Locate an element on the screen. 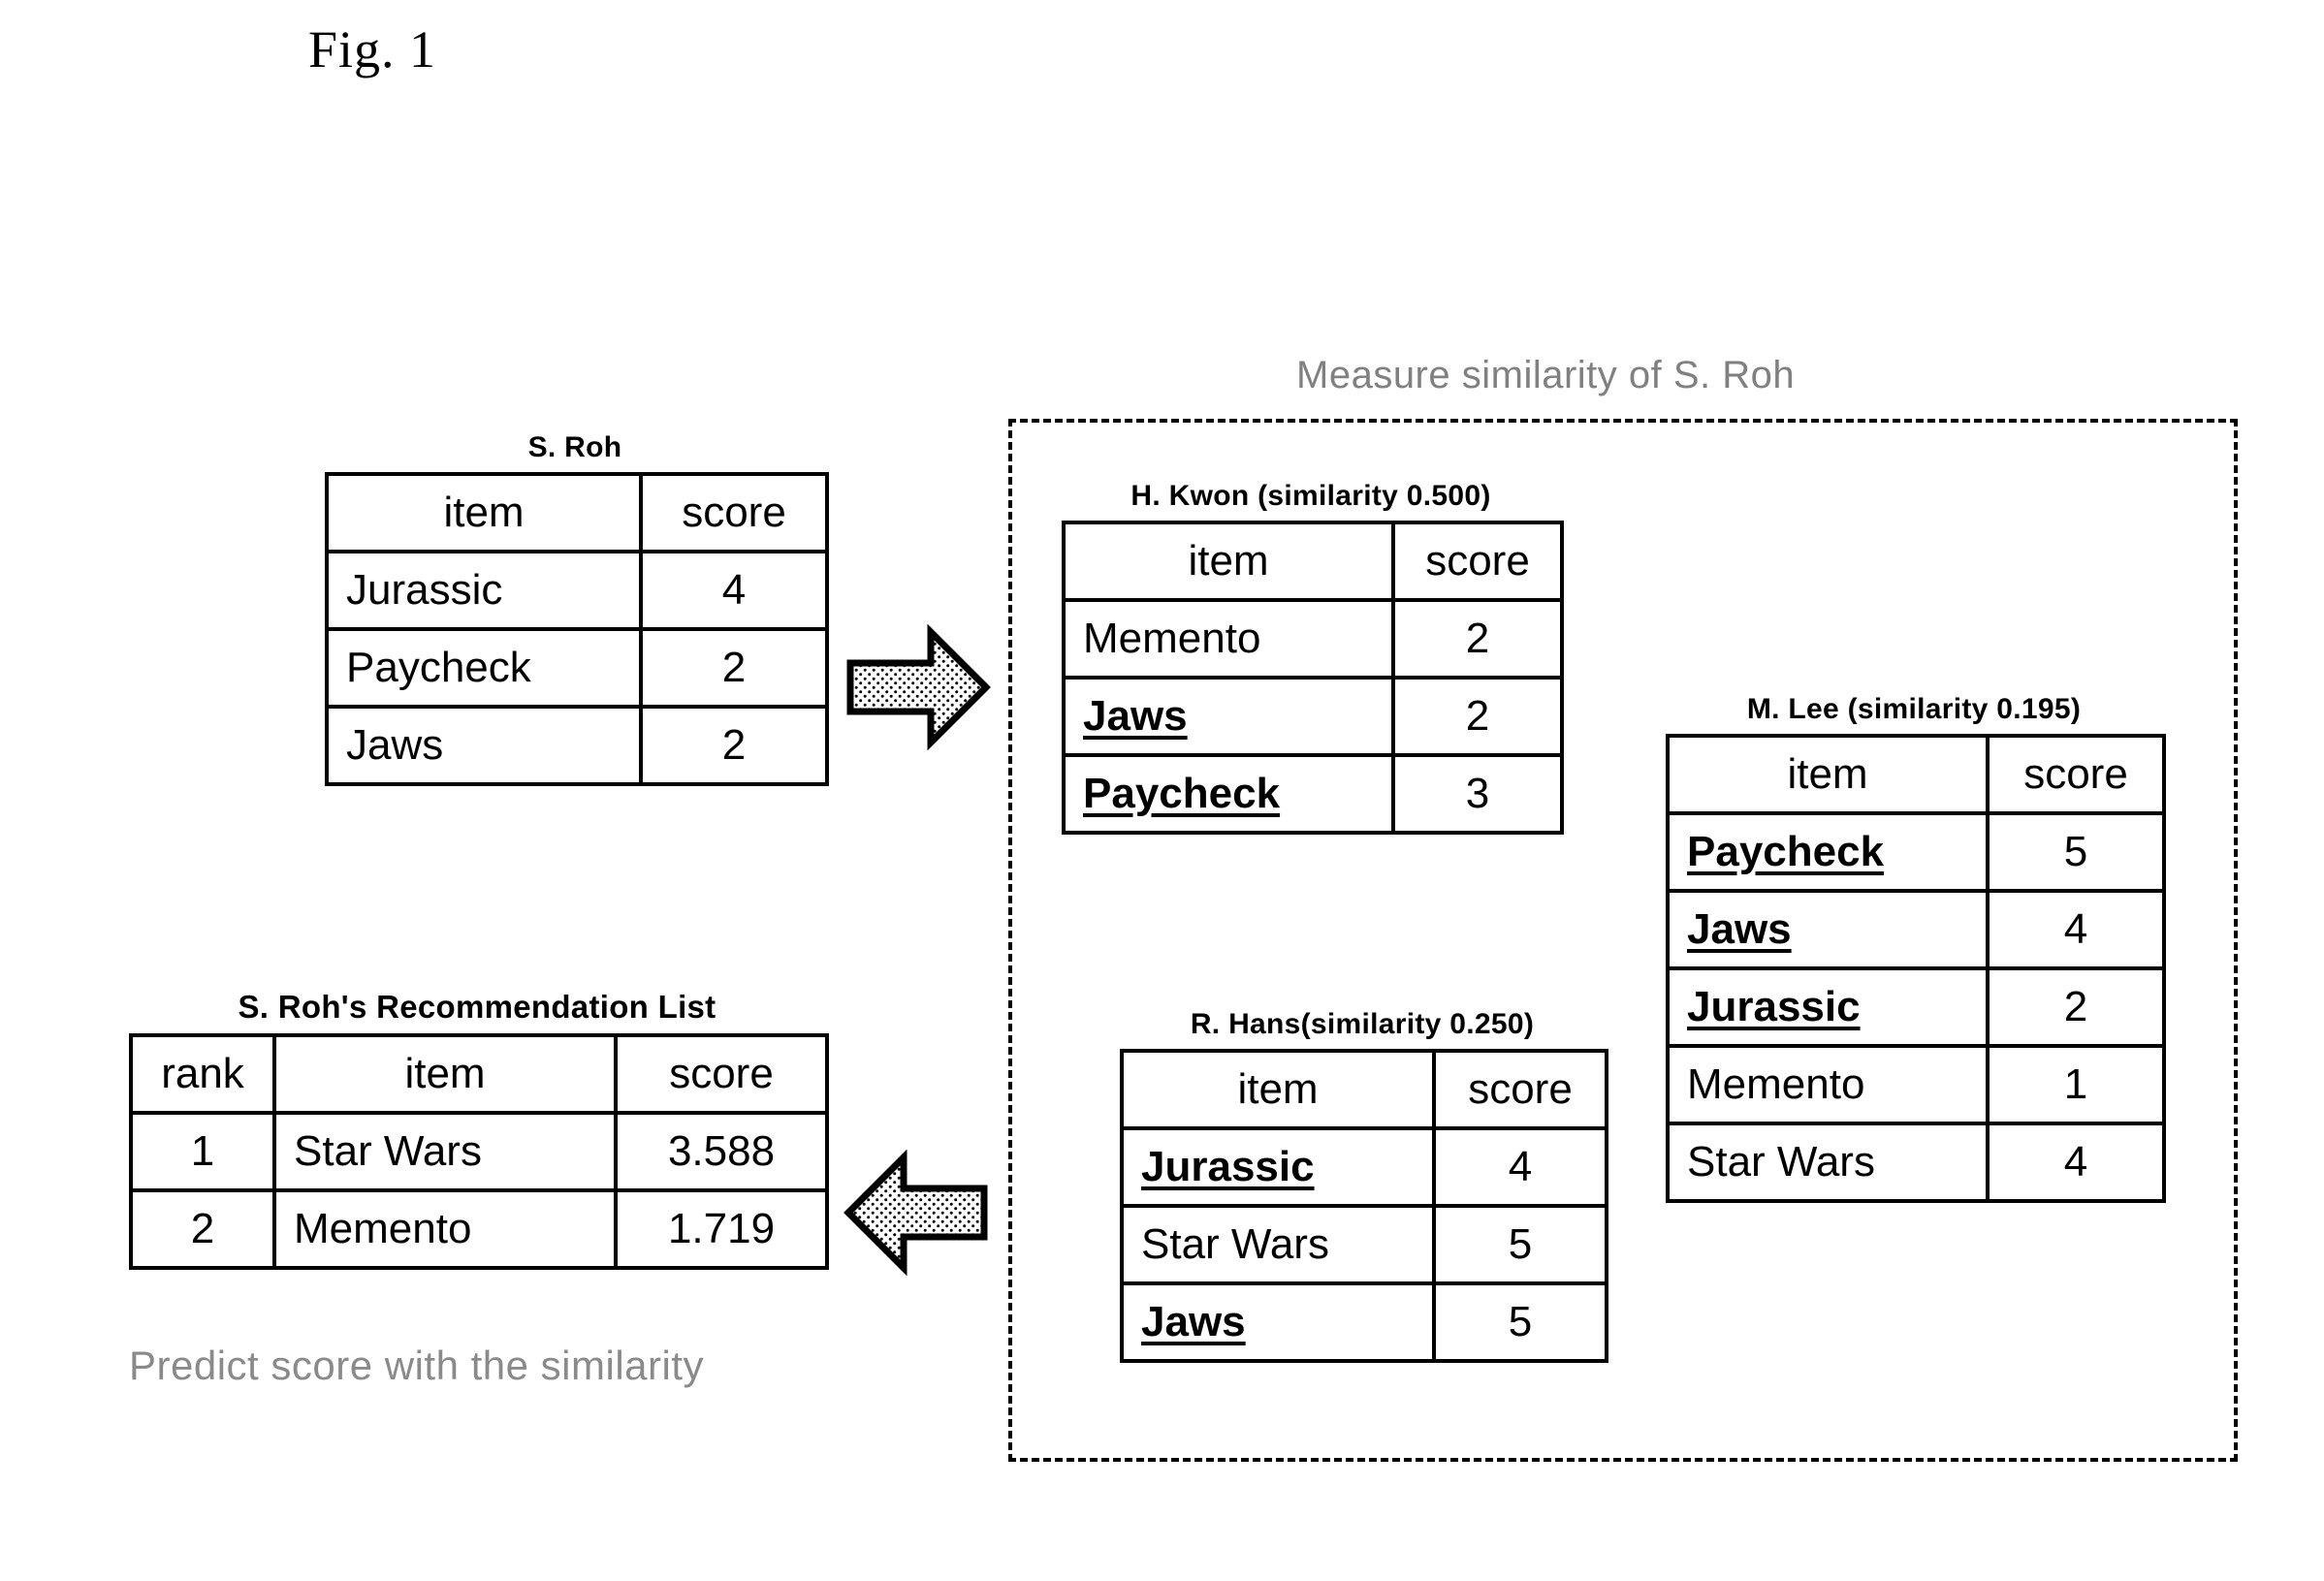 The image size is (2324, 1581). table-row: Jurassic 2 is located at coordinates (1916, 1007).